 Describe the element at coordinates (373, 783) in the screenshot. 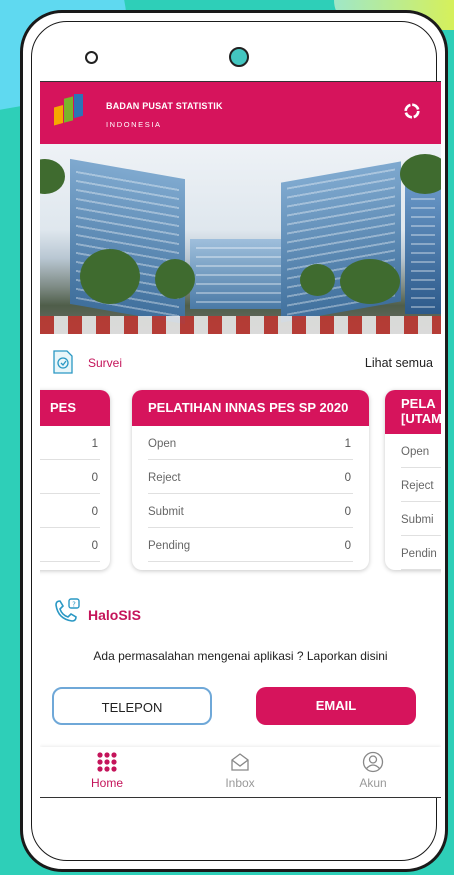

I see `nav-akun-label: Akun` at that location.